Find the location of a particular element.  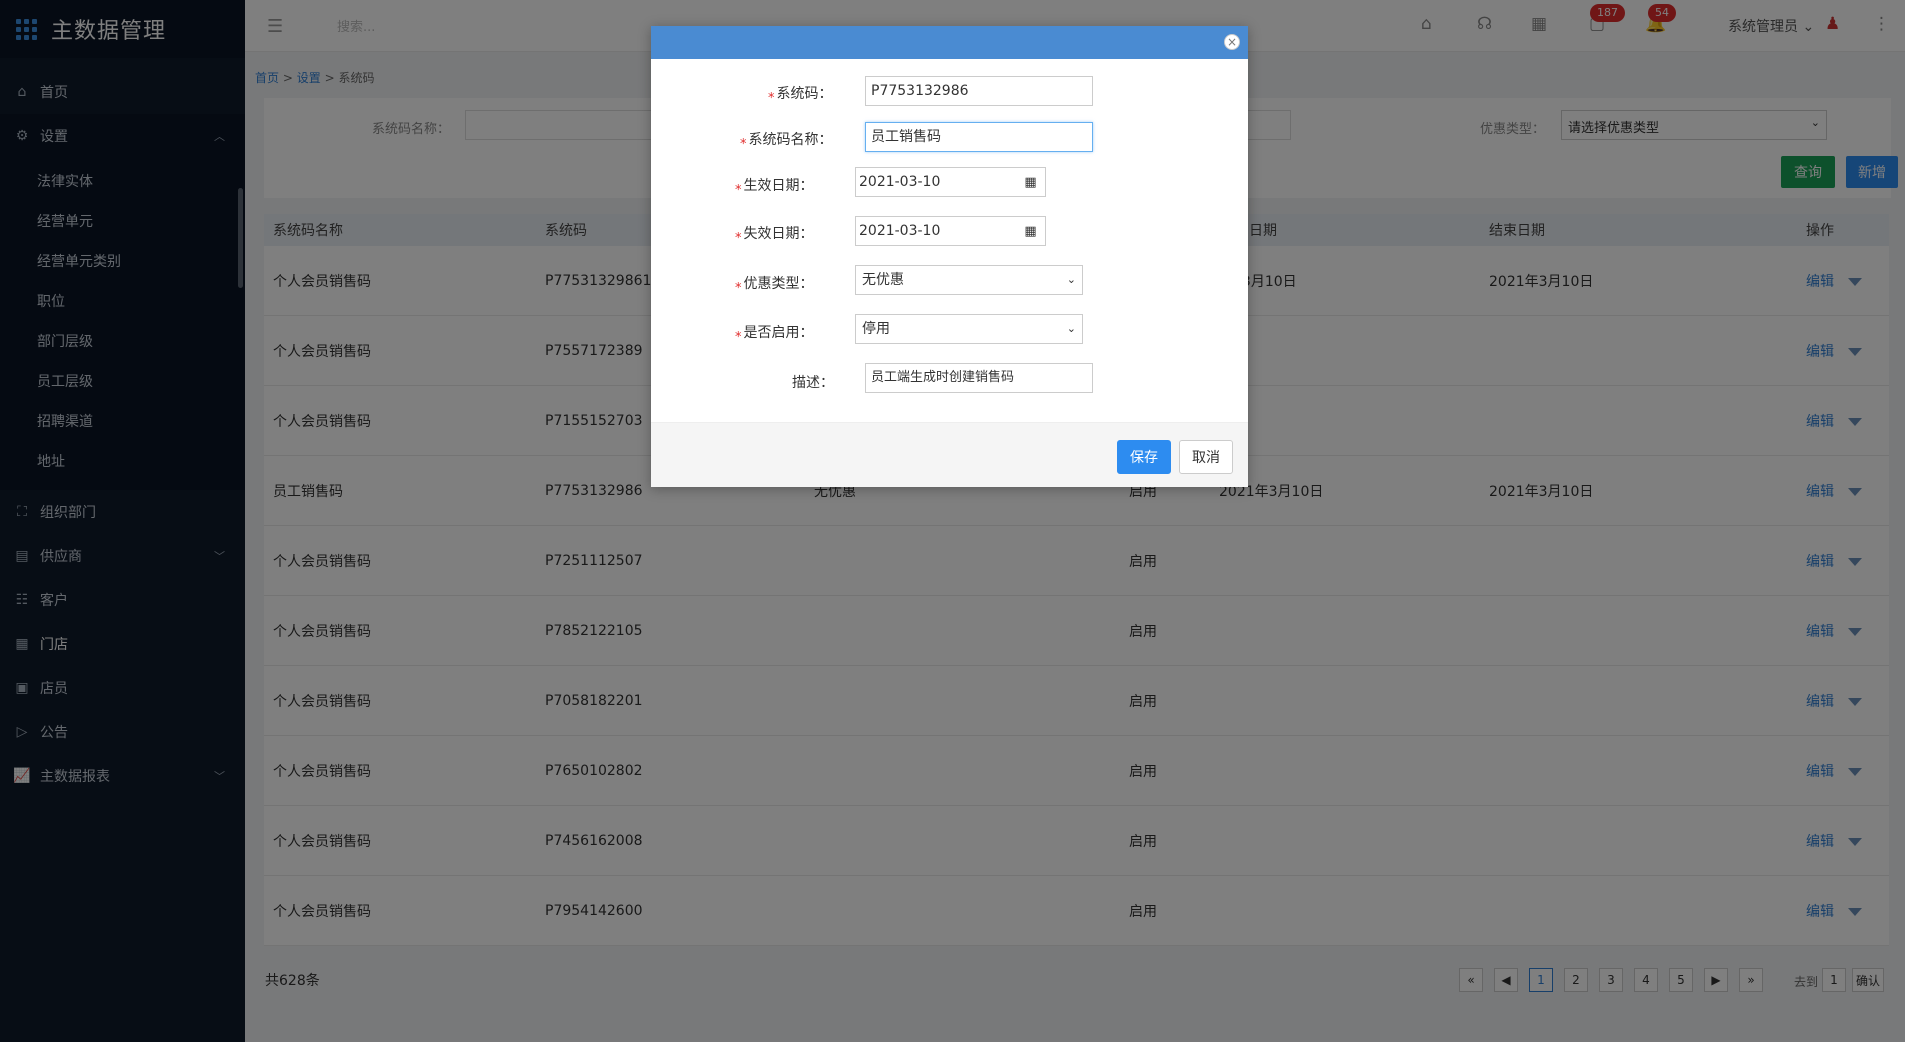

dialog-header: × is located at coordinates (949, 42).